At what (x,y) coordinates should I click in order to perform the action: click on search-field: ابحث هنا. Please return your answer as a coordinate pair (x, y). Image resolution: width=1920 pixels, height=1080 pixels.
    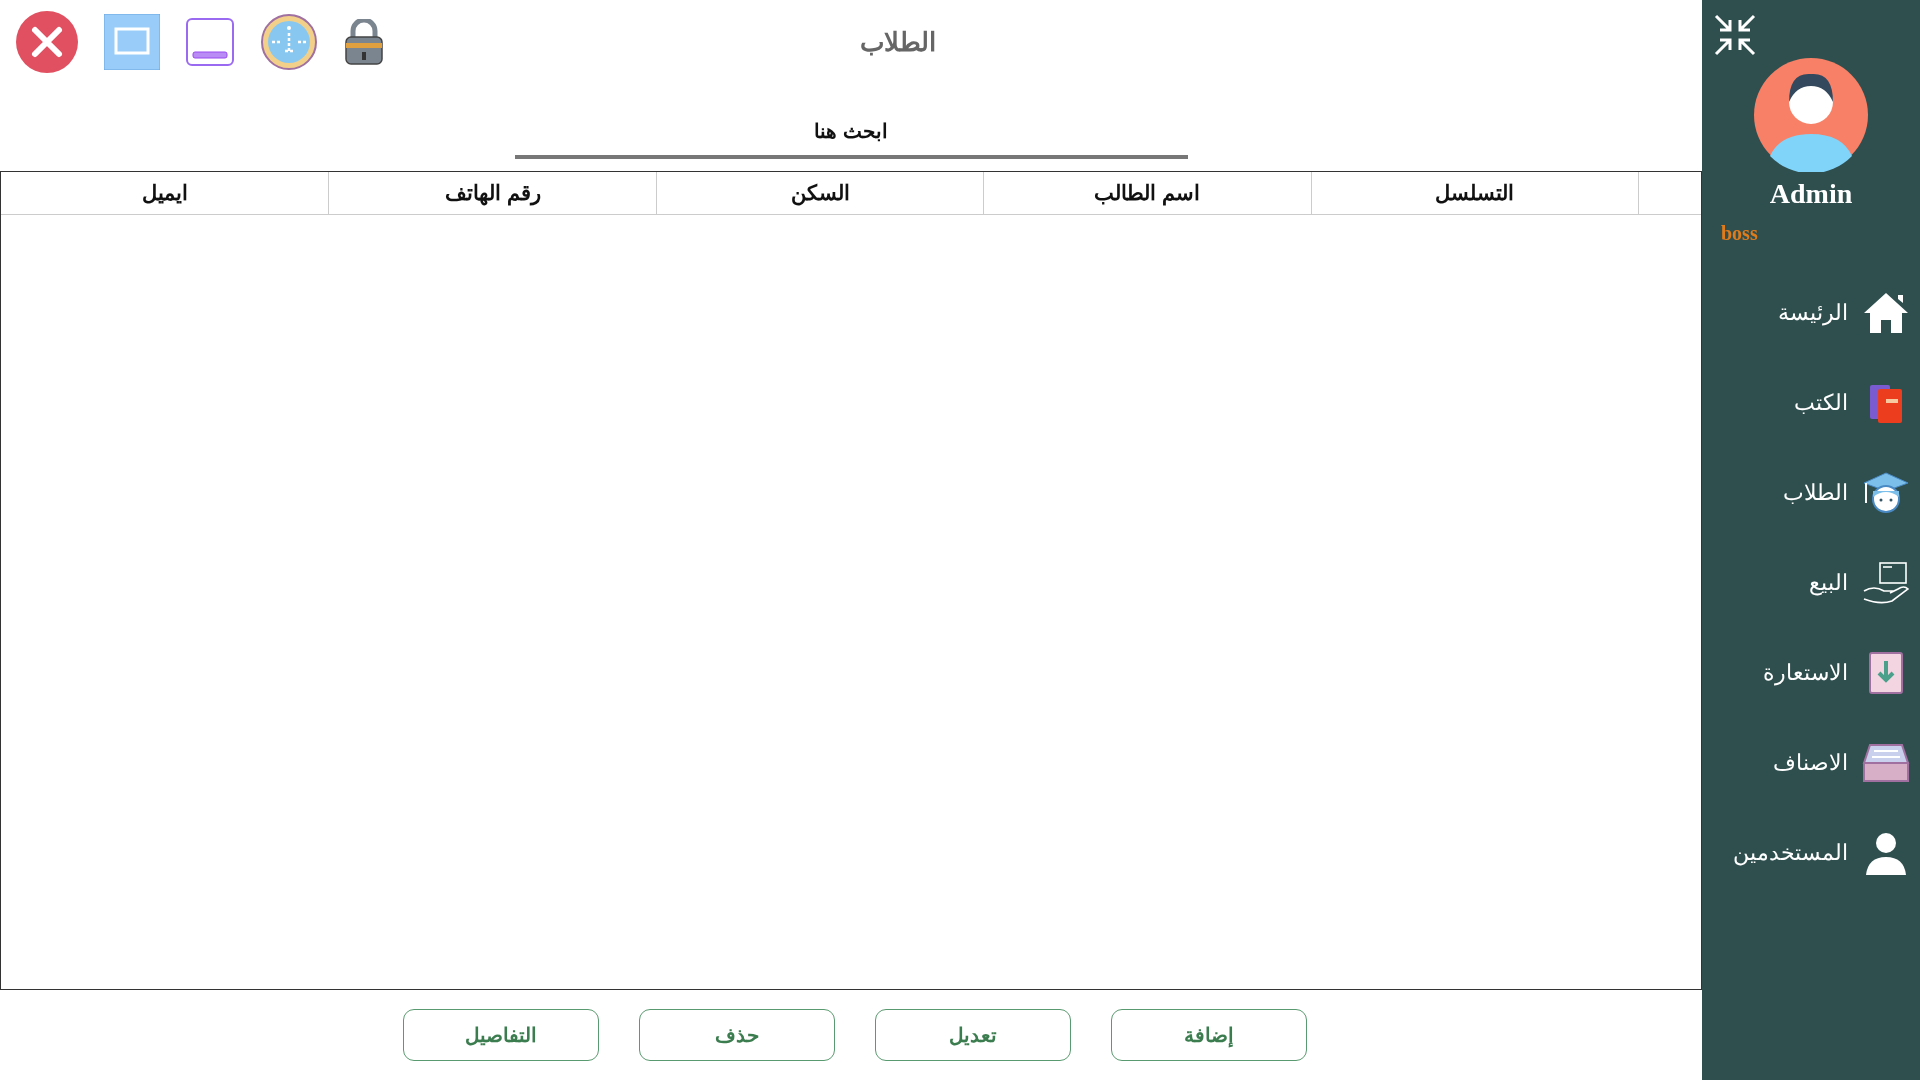
    Looking at the image, I should click on (851, 136).